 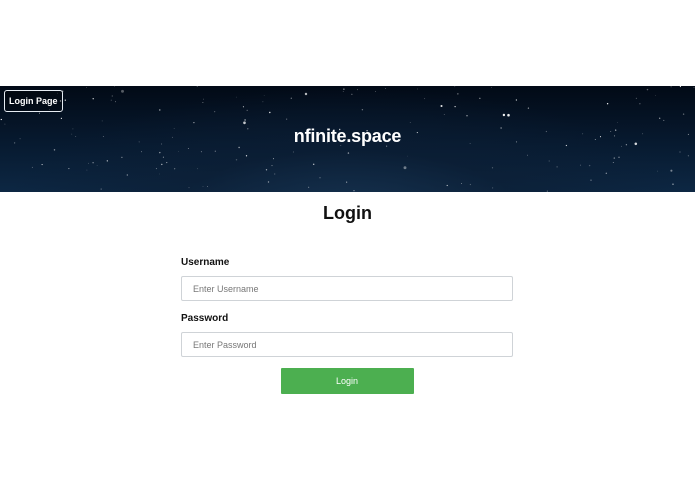 I want to click on password-label: Password, so click(x=205, y=318).